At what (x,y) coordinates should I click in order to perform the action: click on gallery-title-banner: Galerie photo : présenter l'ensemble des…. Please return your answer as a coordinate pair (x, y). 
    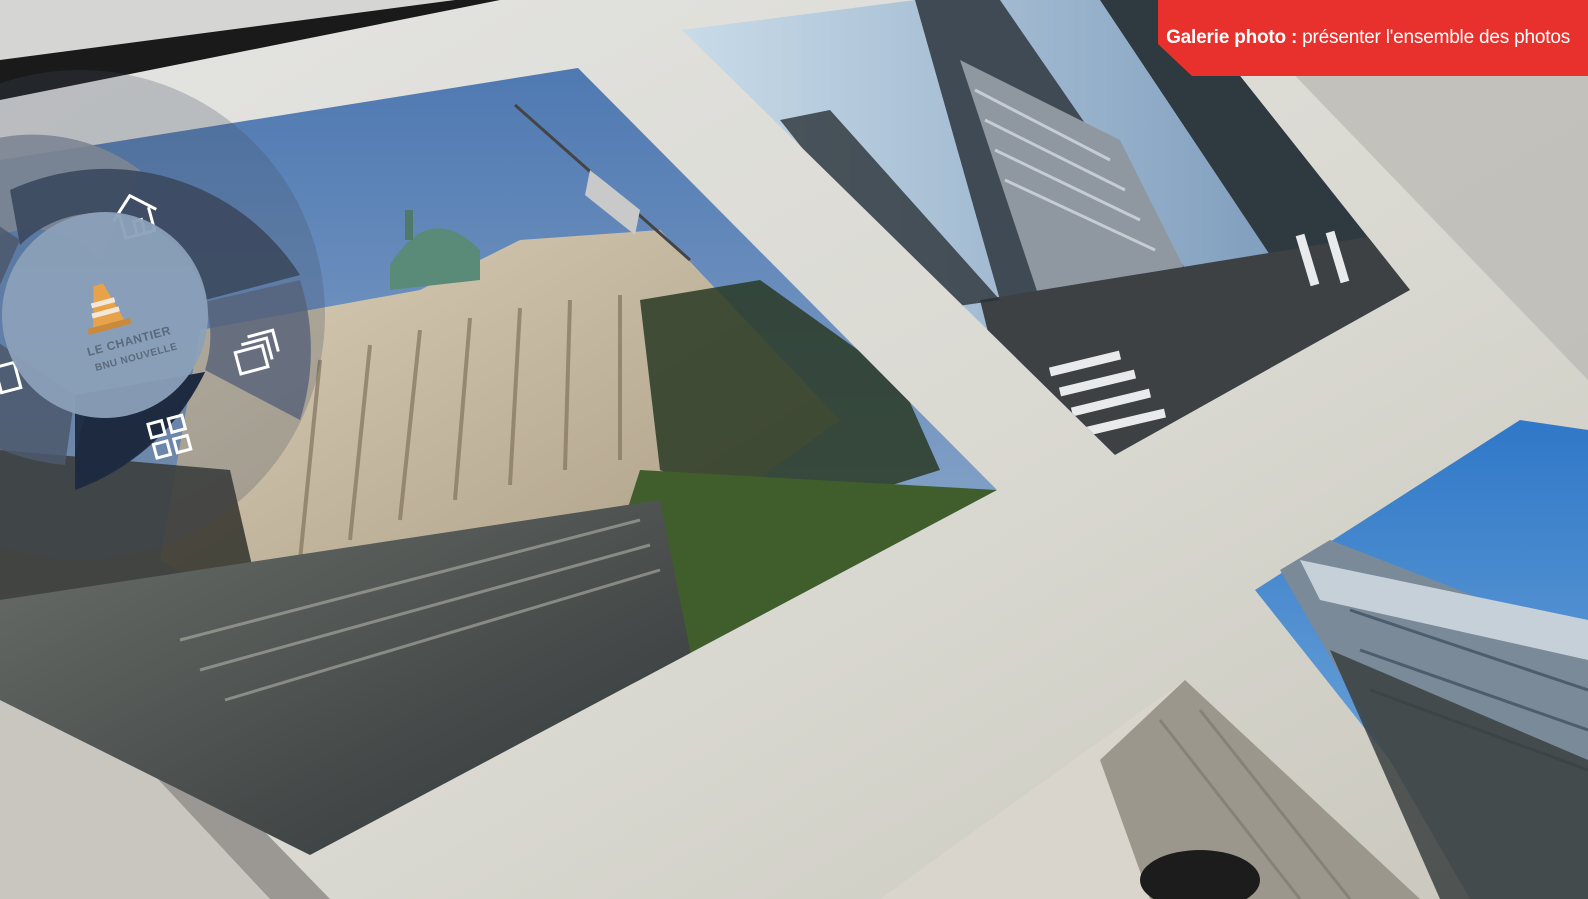
    Looking at the image, I should click on (1373, 38).